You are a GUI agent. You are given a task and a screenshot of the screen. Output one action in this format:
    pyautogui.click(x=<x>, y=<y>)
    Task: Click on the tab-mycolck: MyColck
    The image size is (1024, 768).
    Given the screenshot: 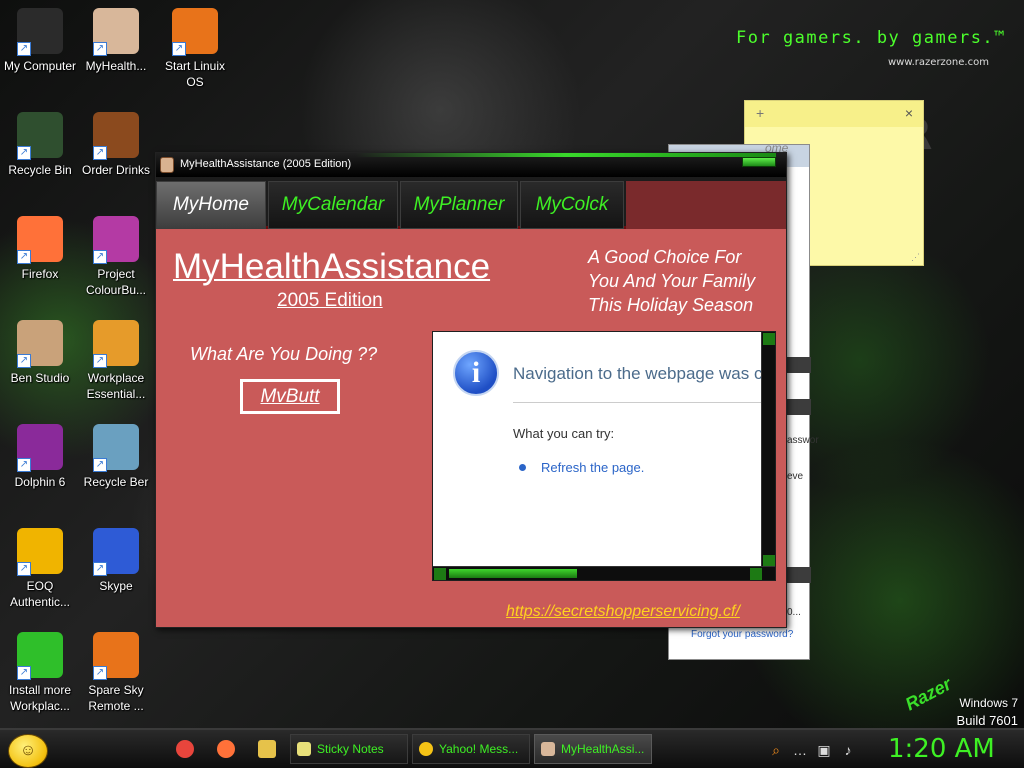 What is the action you would take?
    pyautogui.click(x=572, y=205)
    